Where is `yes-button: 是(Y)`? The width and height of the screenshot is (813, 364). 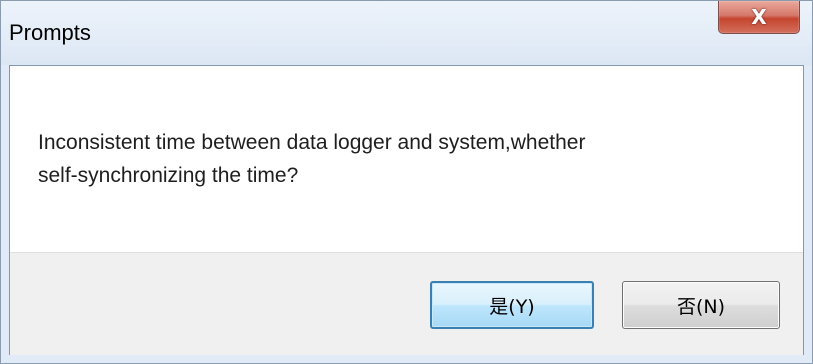
yes-button: 是(Y) is located at coordinates (512, 305).